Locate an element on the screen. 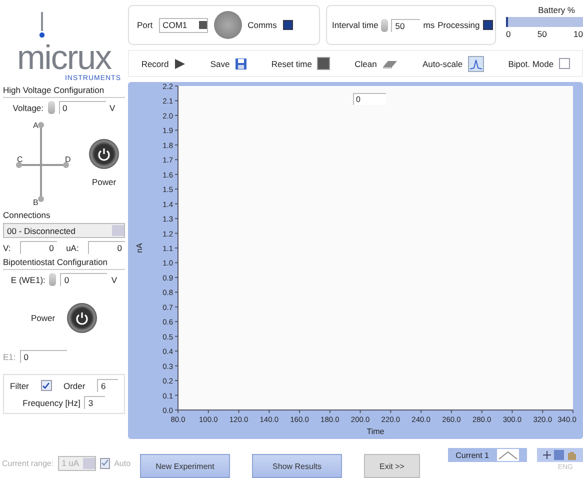 This screenshot has width=583, height=478. current-reading: 0 is located at coordinates (106, 247).